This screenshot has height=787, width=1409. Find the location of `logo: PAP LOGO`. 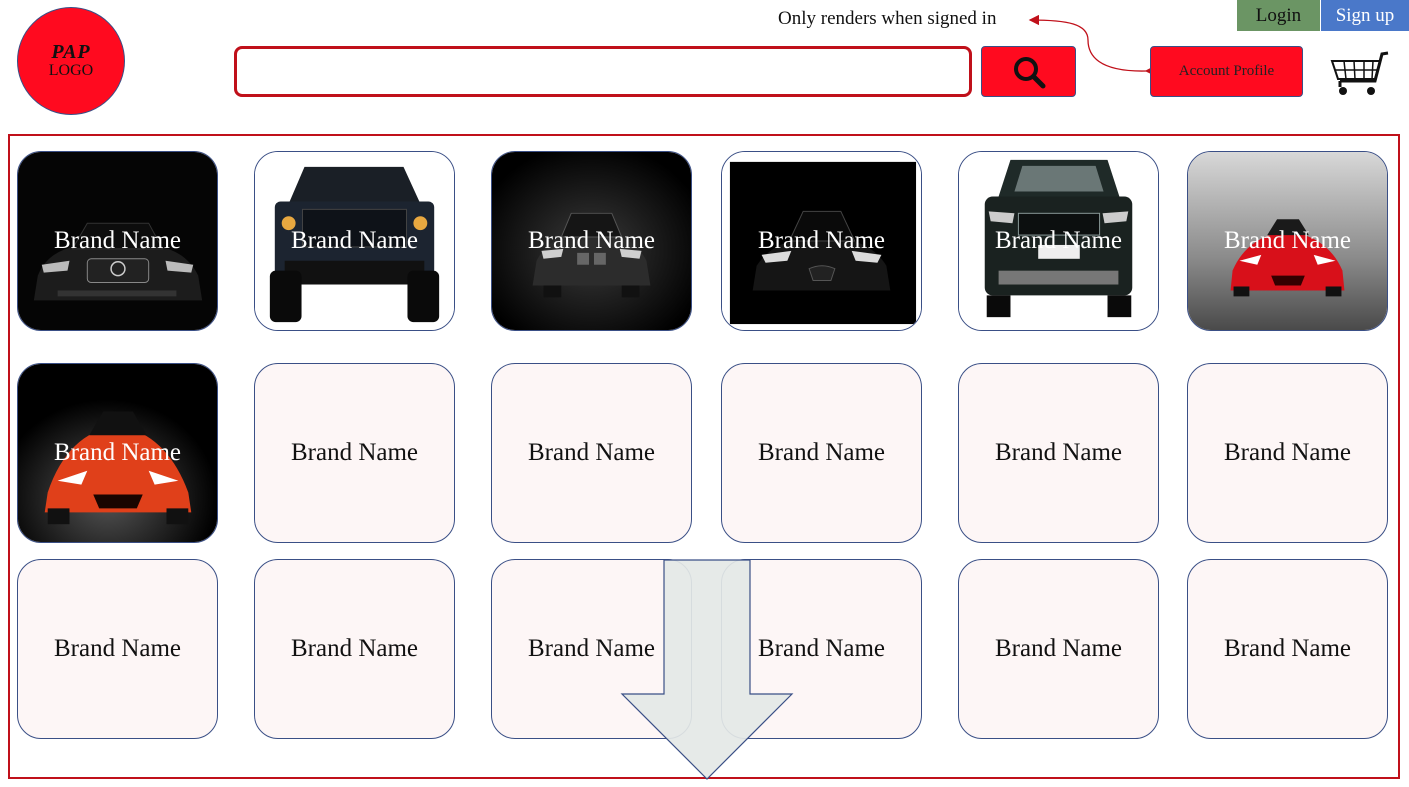

logo: PAP LOGO is located at coordinates (71, 61).